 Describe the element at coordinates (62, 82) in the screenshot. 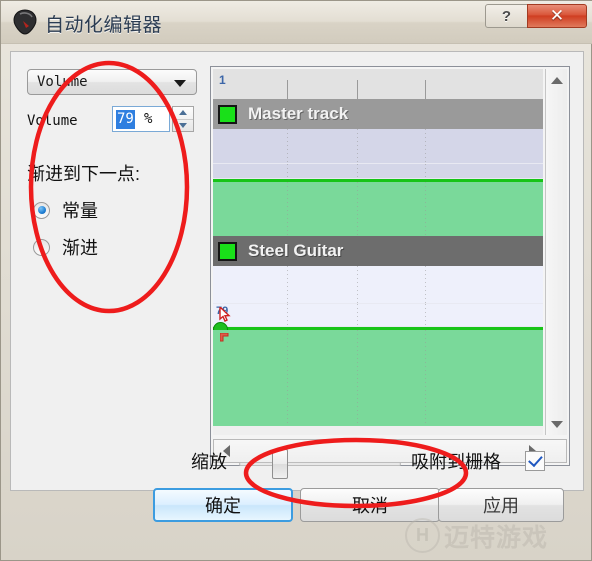

I see `parameter-combobox-value: Volume` at that location.